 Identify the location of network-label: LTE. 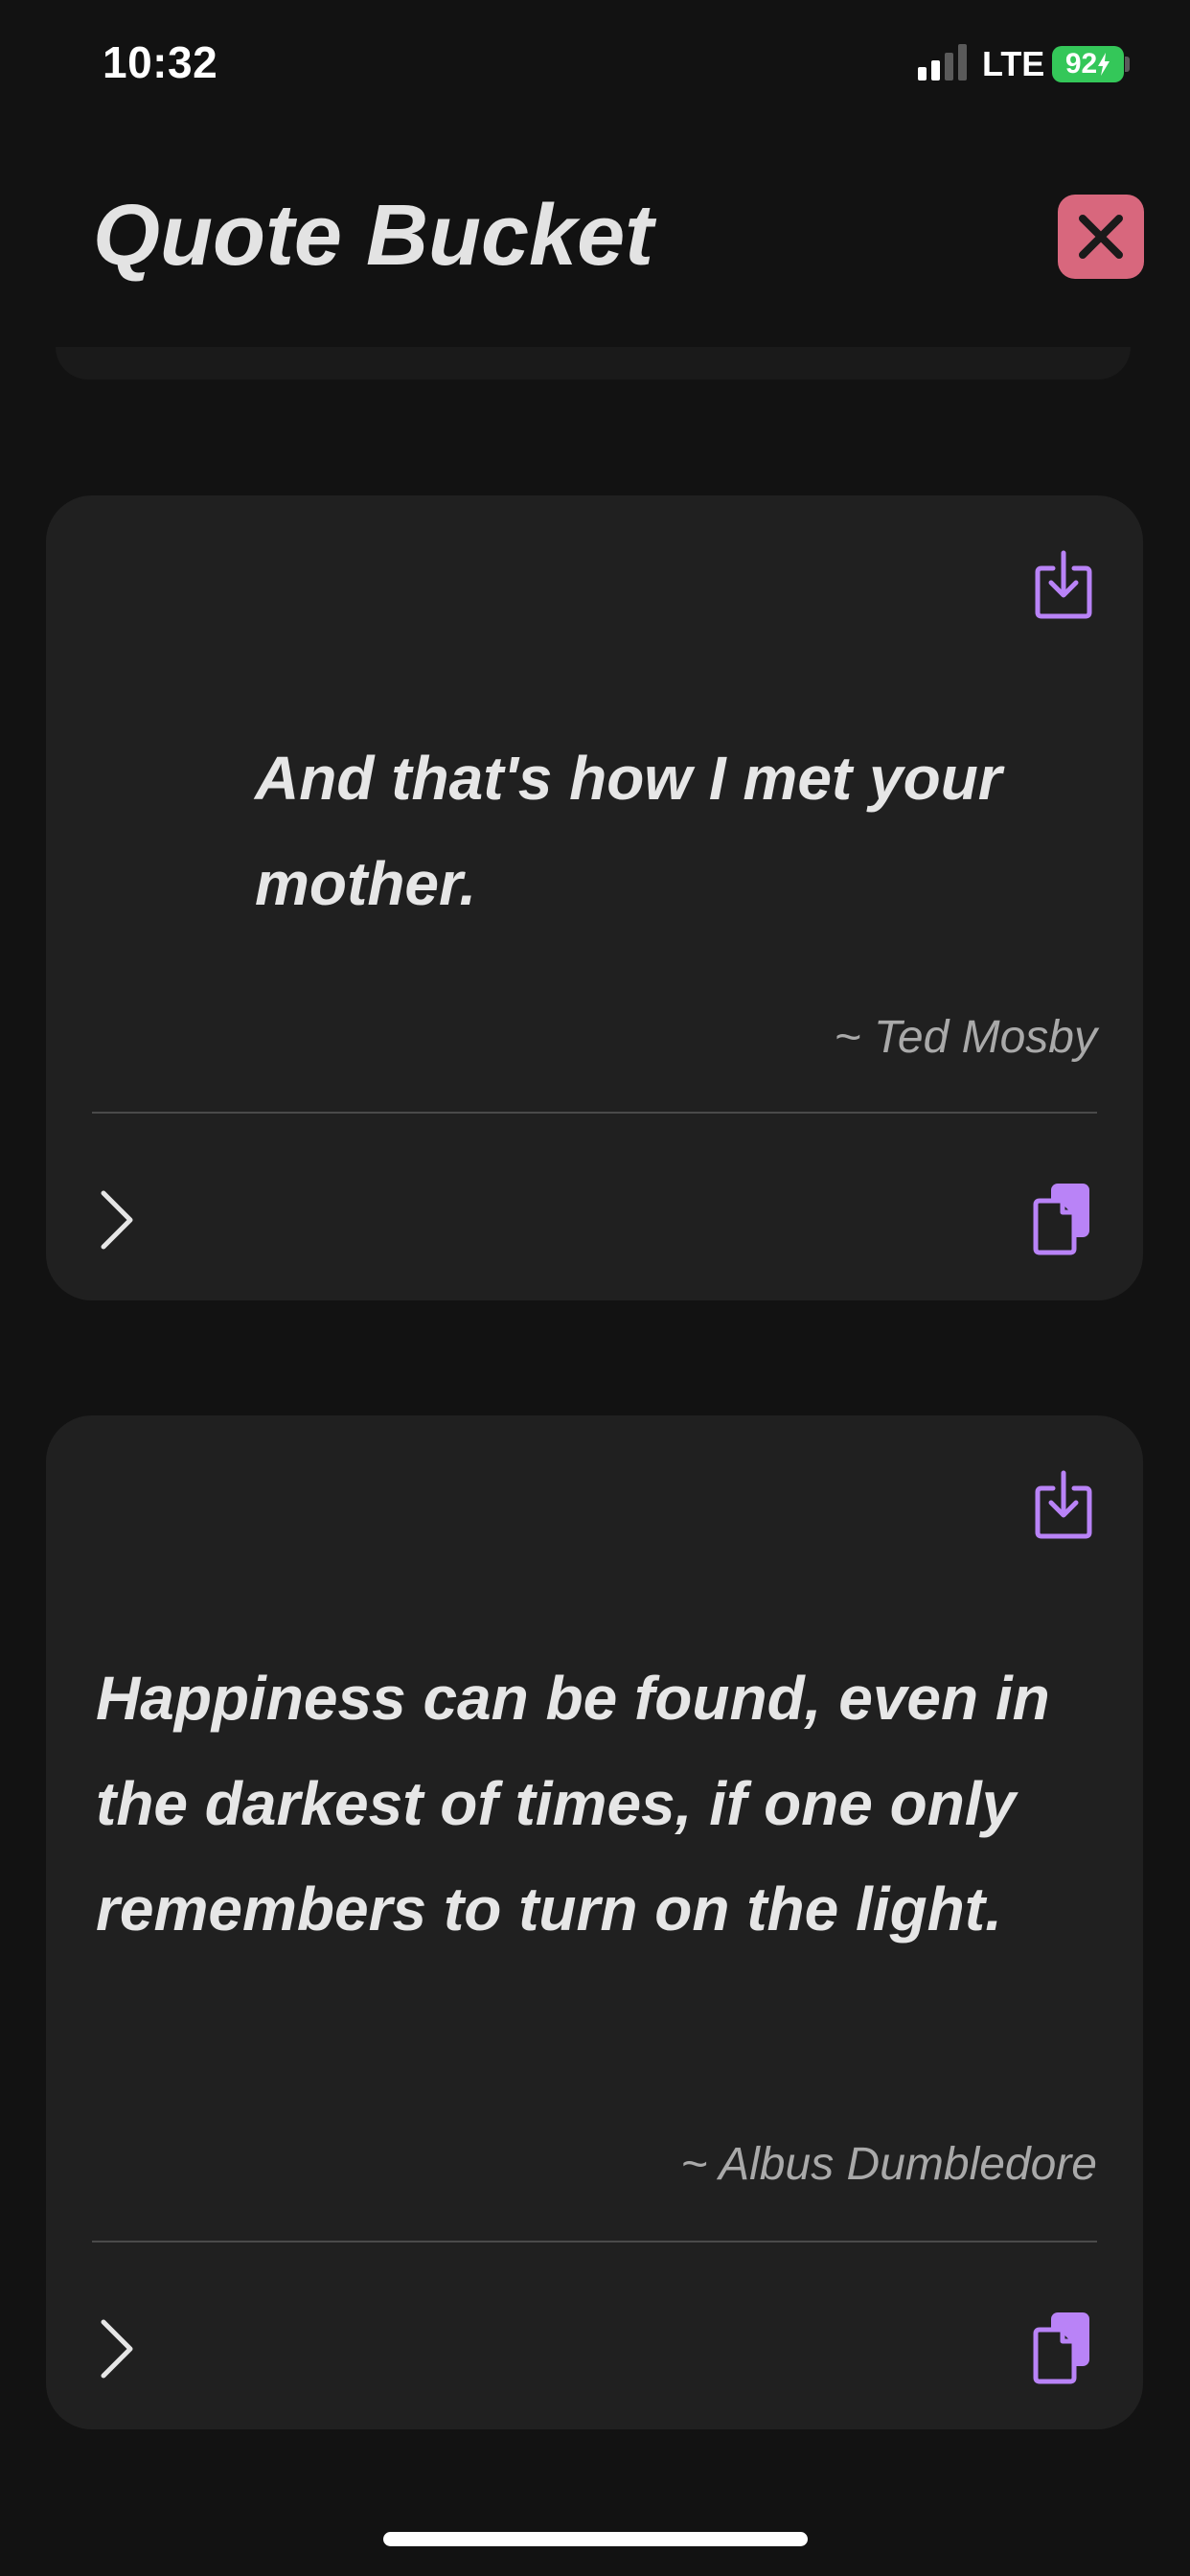
(1014, 63).